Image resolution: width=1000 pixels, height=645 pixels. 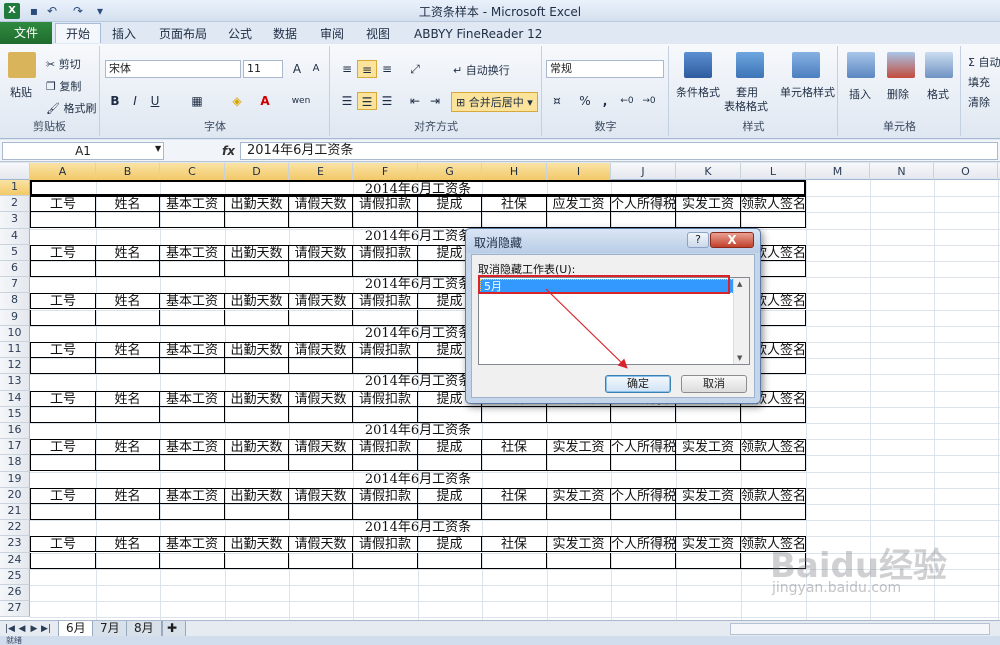 What do you see at coordinates (183, 34) in the screenshot?
I see `tab-page-layout: 页面布局` at bounding box center [183, 34].